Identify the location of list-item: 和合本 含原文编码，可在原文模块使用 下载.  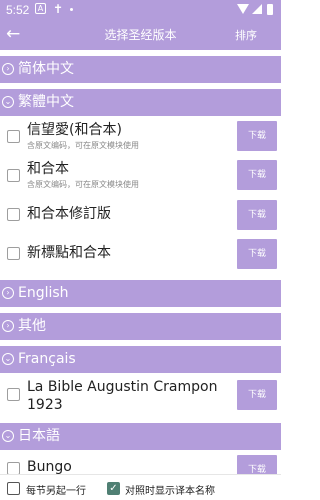
(140, 176).